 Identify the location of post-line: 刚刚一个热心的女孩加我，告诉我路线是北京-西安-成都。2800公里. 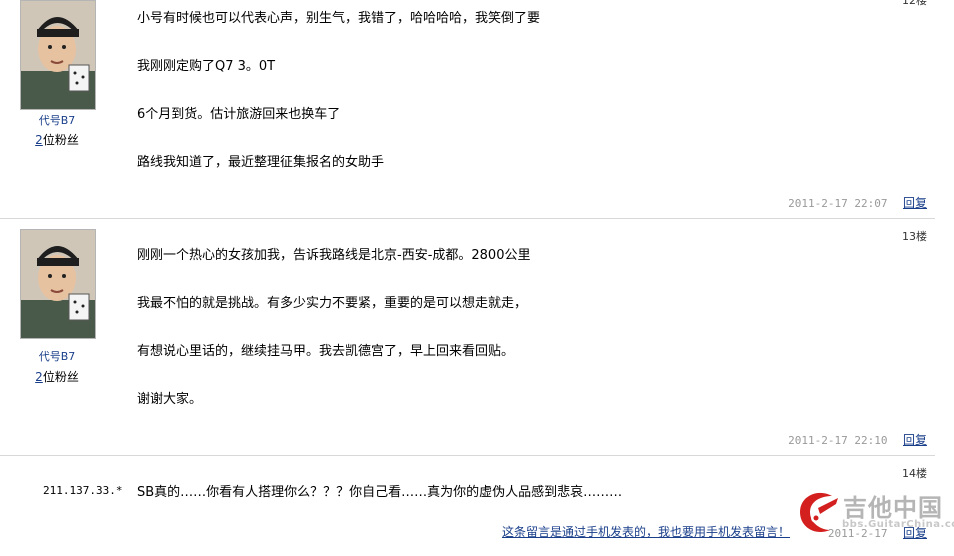
(334, 255).